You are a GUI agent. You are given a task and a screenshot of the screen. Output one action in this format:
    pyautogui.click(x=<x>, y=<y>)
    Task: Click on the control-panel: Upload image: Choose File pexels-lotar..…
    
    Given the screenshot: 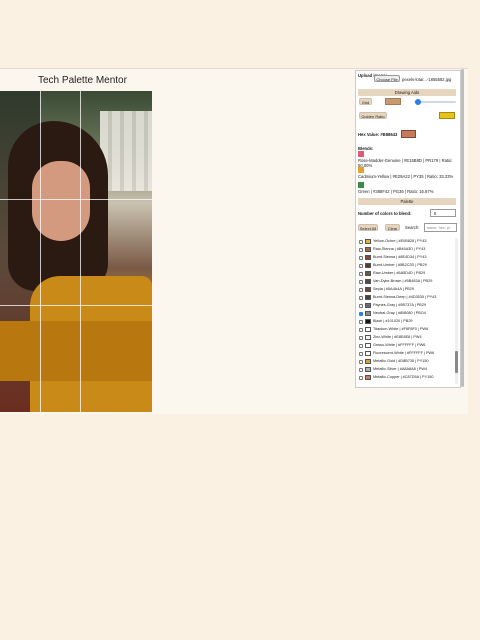 What is the action you would take?
    pyautogui.click(x=408, y=229)
    